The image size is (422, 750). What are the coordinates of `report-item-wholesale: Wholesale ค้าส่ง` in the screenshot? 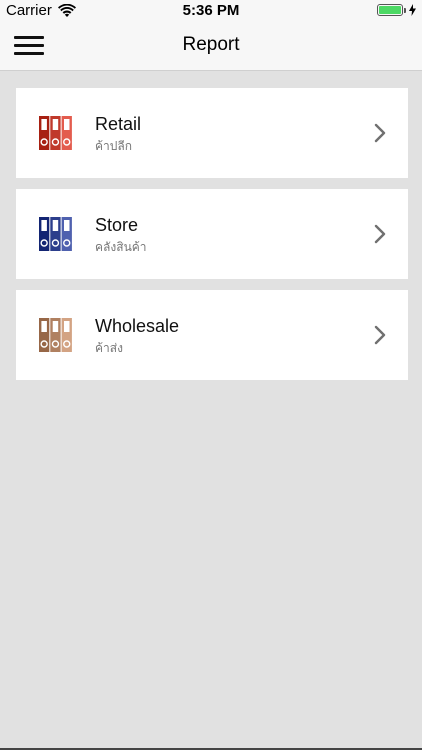 It's located at (212, 335).